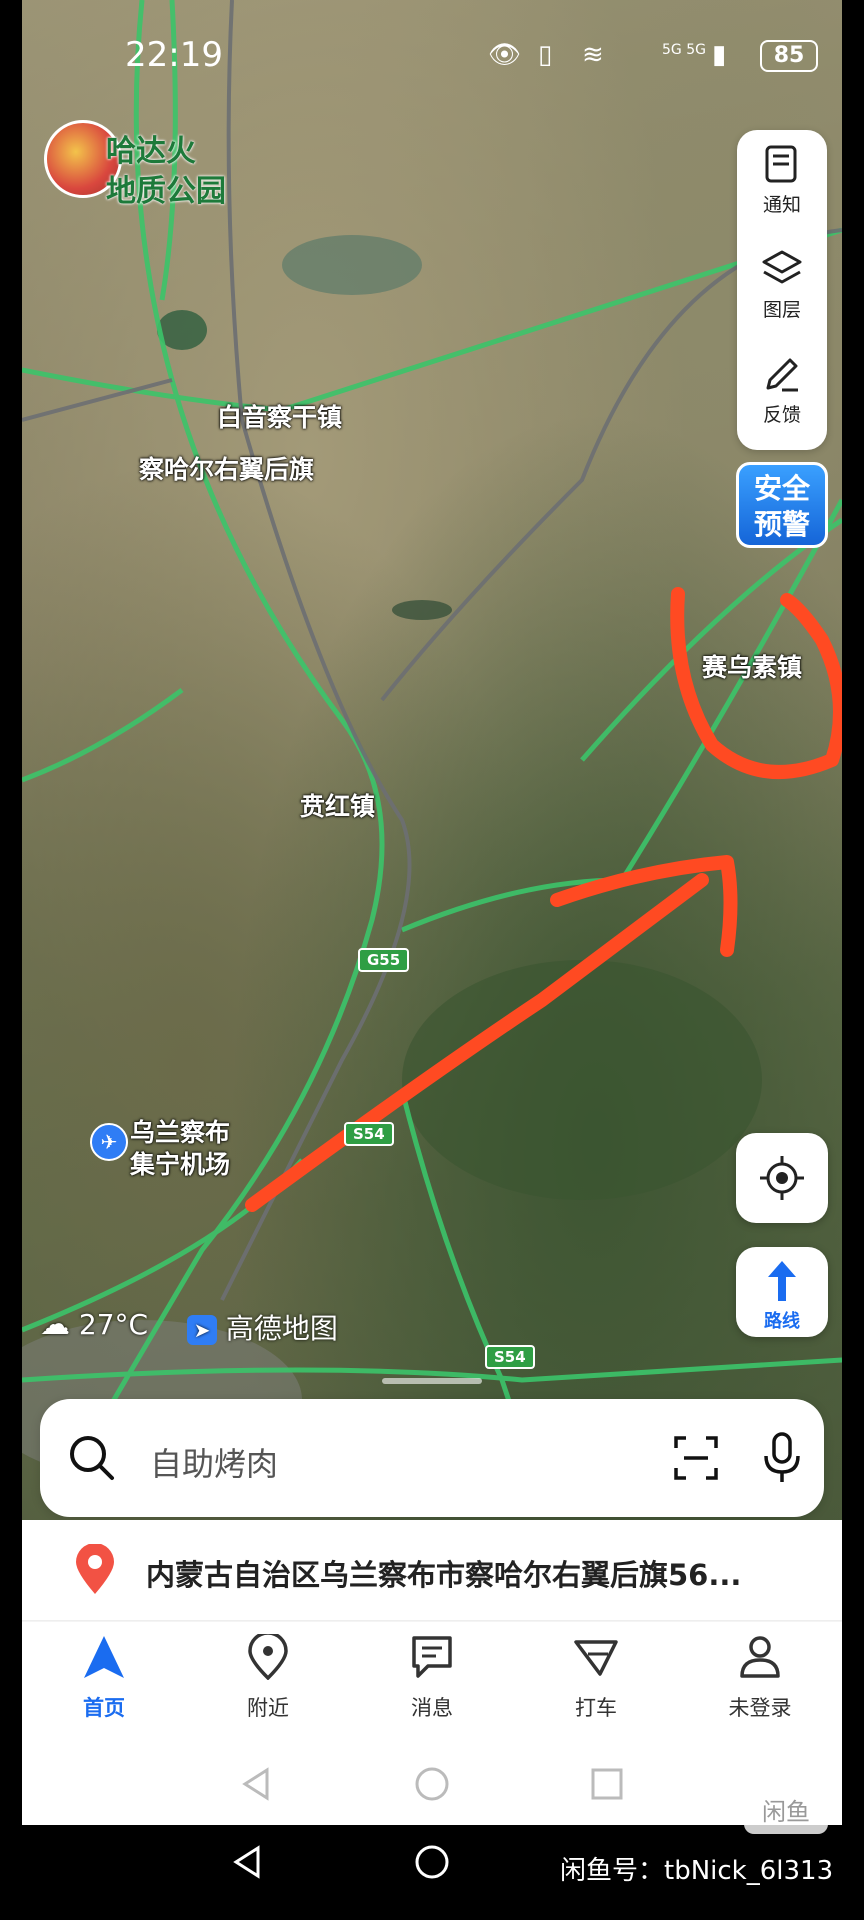 The height and width of the screenshot is (1920, 864). Describe the element at coordinates (151, 151) in the screenshot. I see `park-label-line: 哈达火` at that location.